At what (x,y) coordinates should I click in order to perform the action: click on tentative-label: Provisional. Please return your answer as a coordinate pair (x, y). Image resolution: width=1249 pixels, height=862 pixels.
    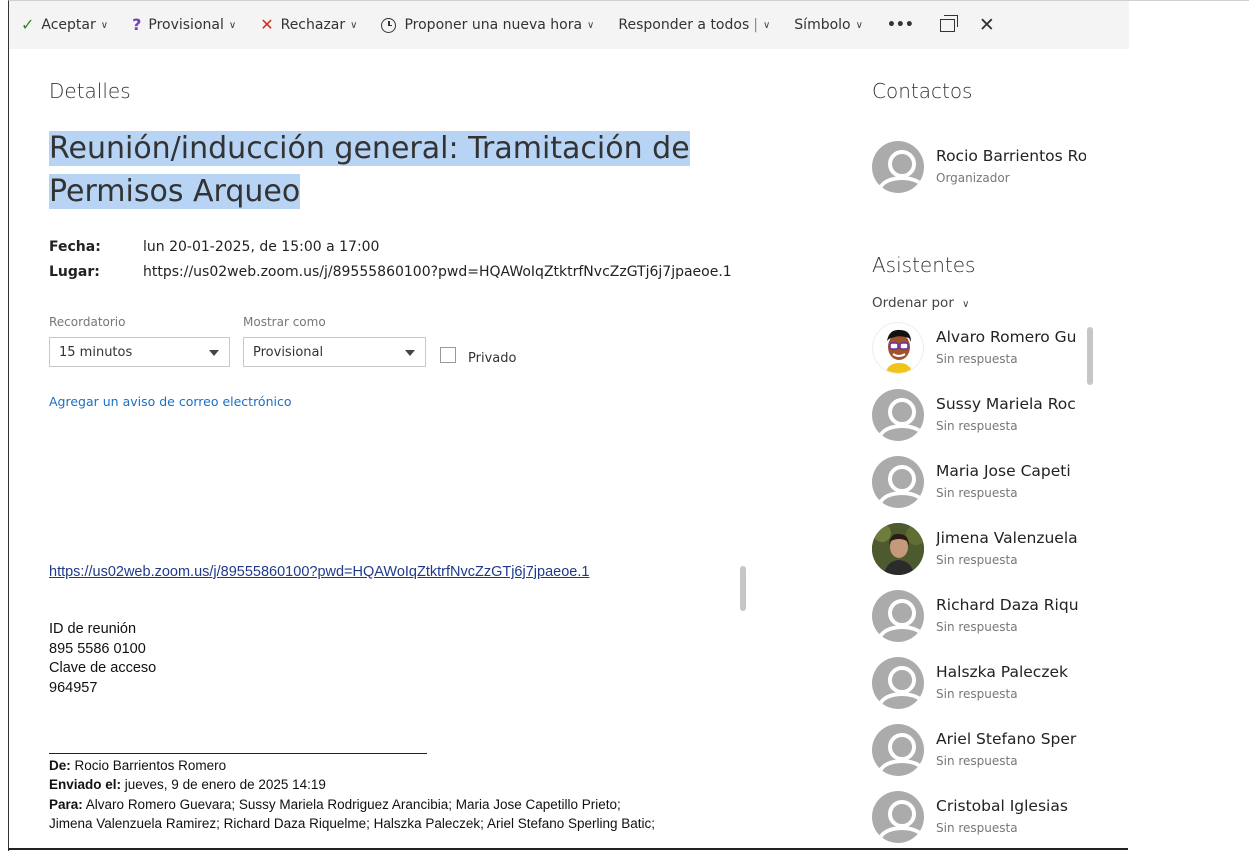
    Looking at the image, I should click on (186, 25).